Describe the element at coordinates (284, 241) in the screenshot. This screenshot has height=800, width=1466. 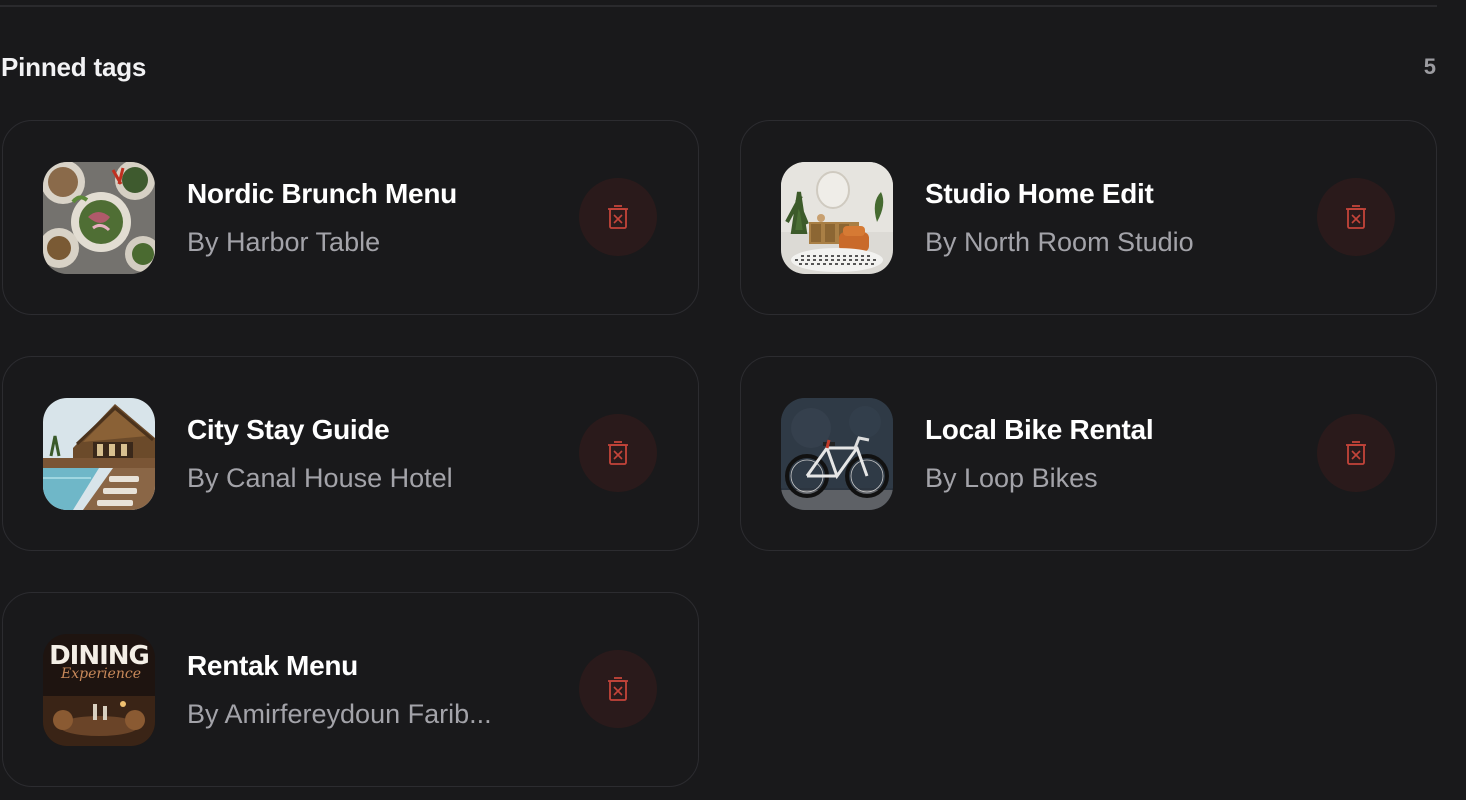
I see `tag-author: By Harbor Table` at that location.